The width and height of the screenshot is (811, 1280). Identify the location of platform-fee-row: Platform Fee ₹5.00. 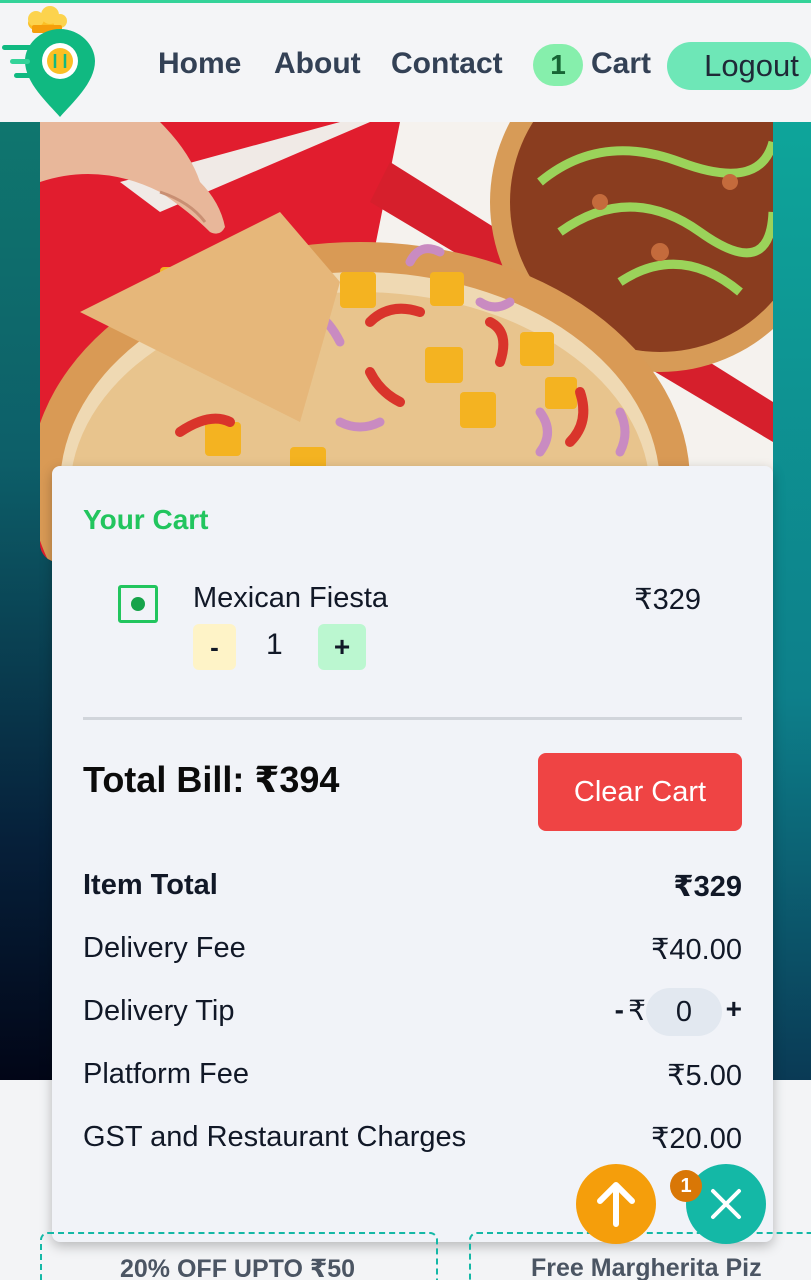
(412, 1078).